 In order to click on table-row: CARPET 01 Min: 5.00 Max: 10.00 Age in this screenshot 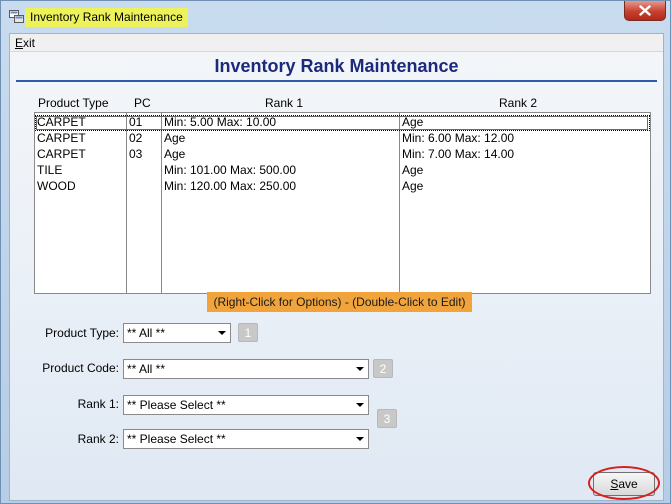, I will do `click(342, 123)`.